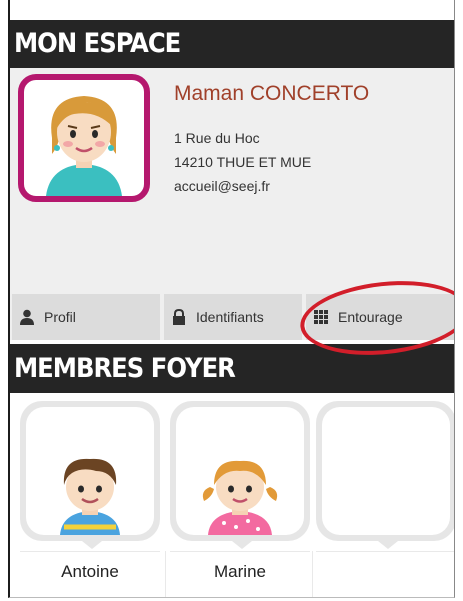 This screenshot has height=601, width=463. Describe the element at coordinates (232, 44) in the screenshot. I see `mon-espace-header: MON ESPACE` at that location.